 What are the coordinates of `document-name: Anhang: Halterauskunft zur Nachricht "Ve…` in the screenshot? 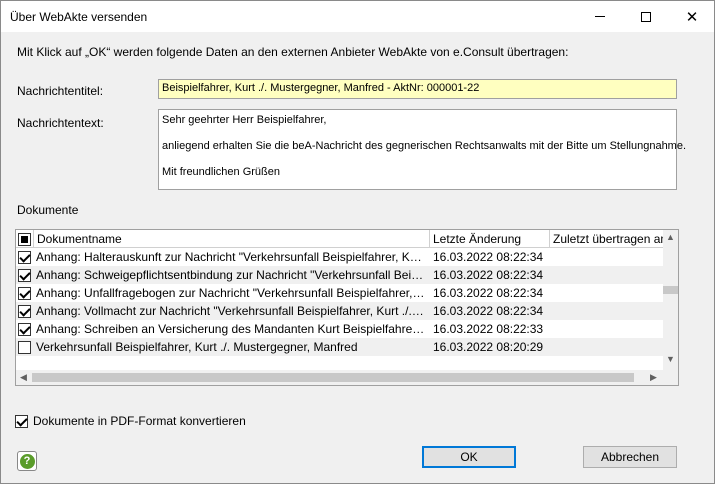 It's located at (231, 257).